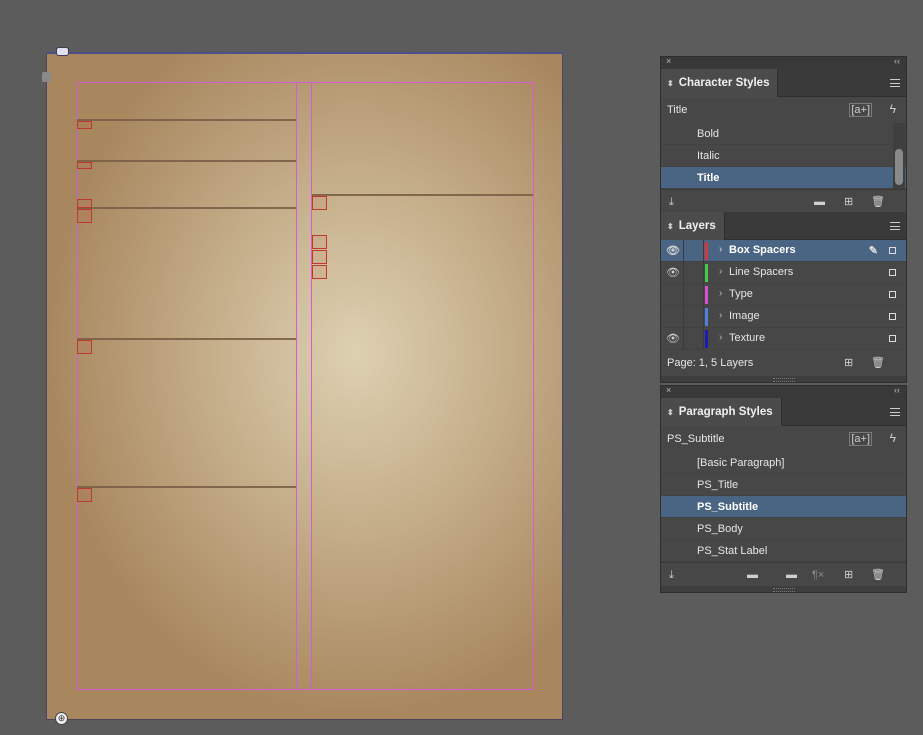 The height and width of the screenshot is (735, 923). Describe the element at coordinates (848, 363) in the screenshot. I see `add-layer-icon: ⊞` at that location.